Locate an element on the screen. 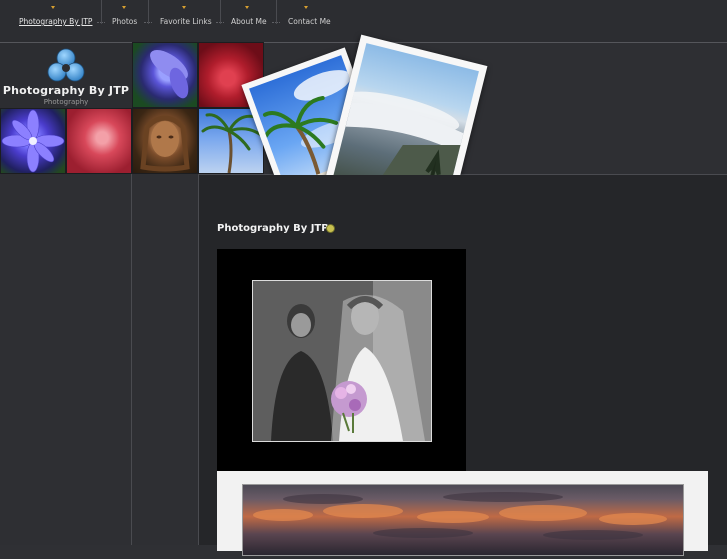 The height and width of the screenshot is (559, 727). nav-item-label: Photos is located at coordinates (125, 21).